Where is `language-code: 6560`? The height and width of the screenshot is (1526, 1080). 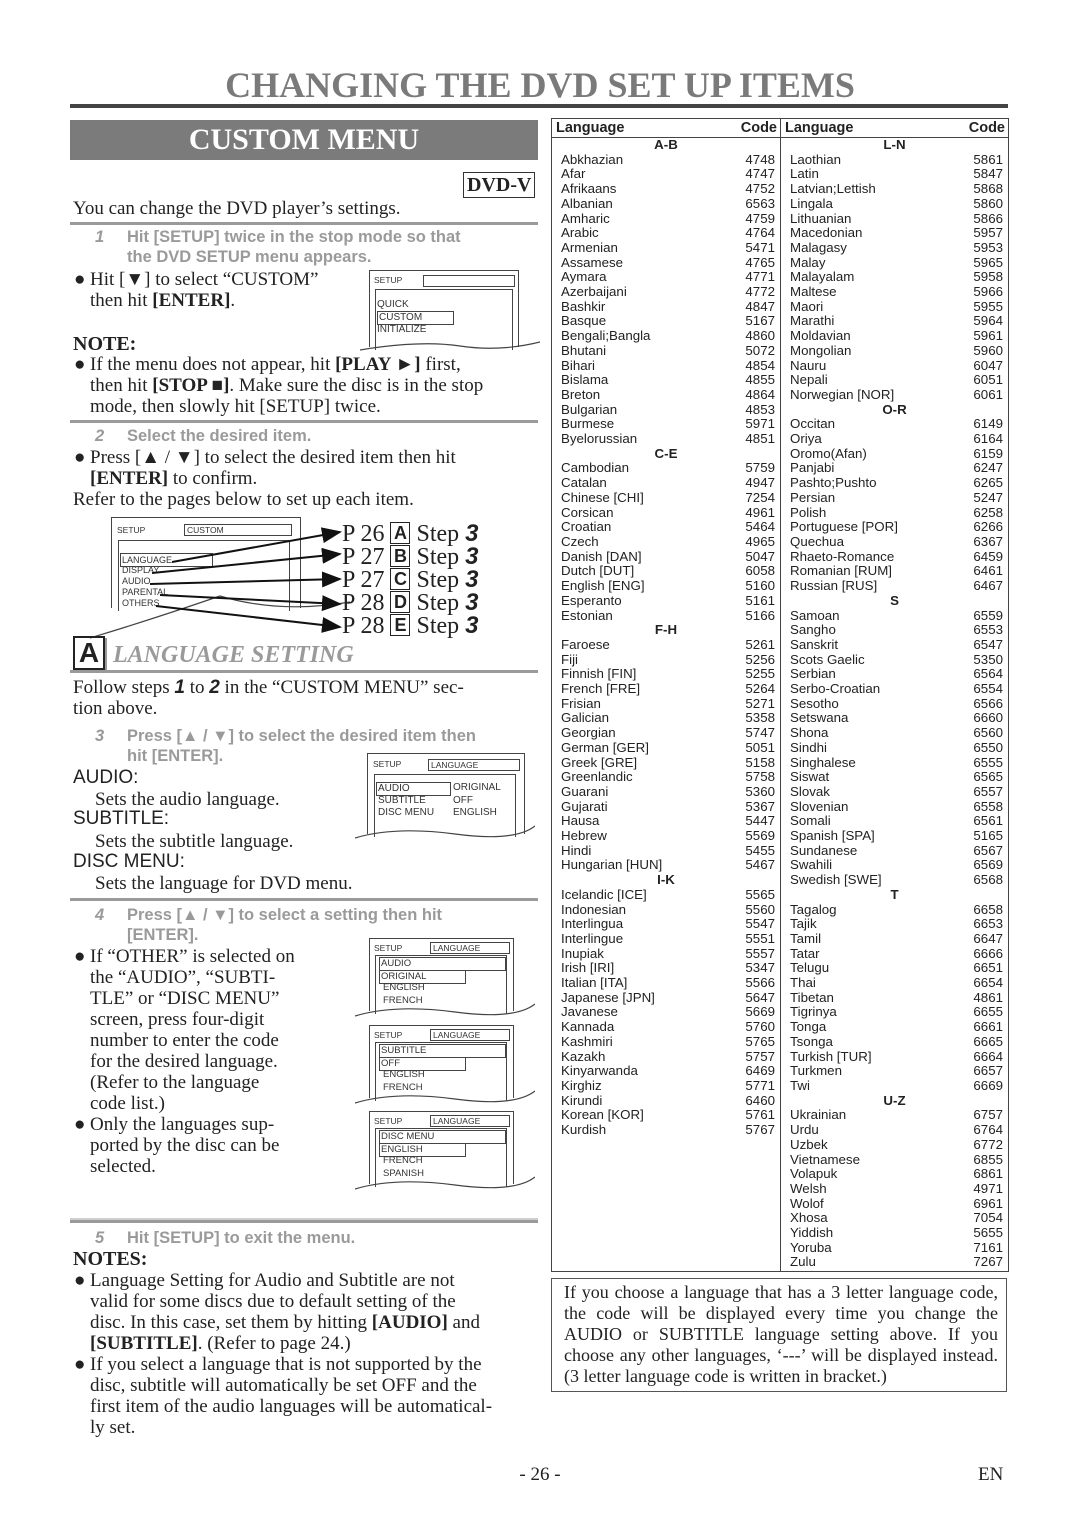 language-code: 6560 is located at coordinates (988, 733).